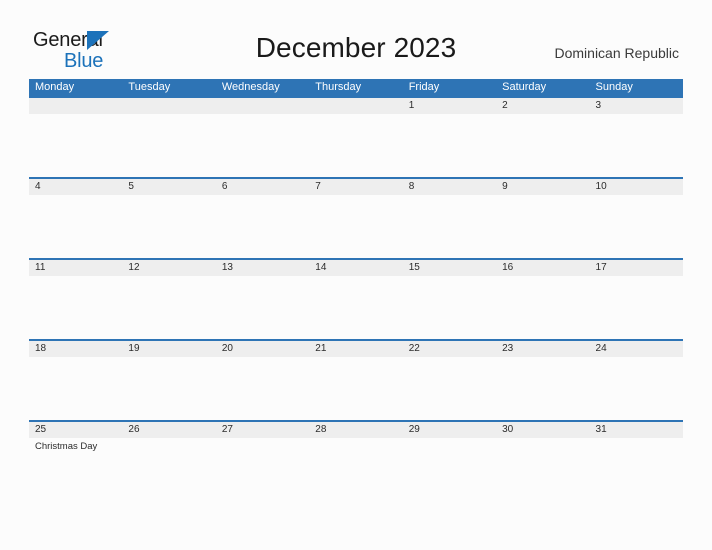 This screenshot has width=712, height=550. What do you see at coordinates (414, 348) in the screenshot?
I see `day-number: 22` at bounding box center [414, 348].